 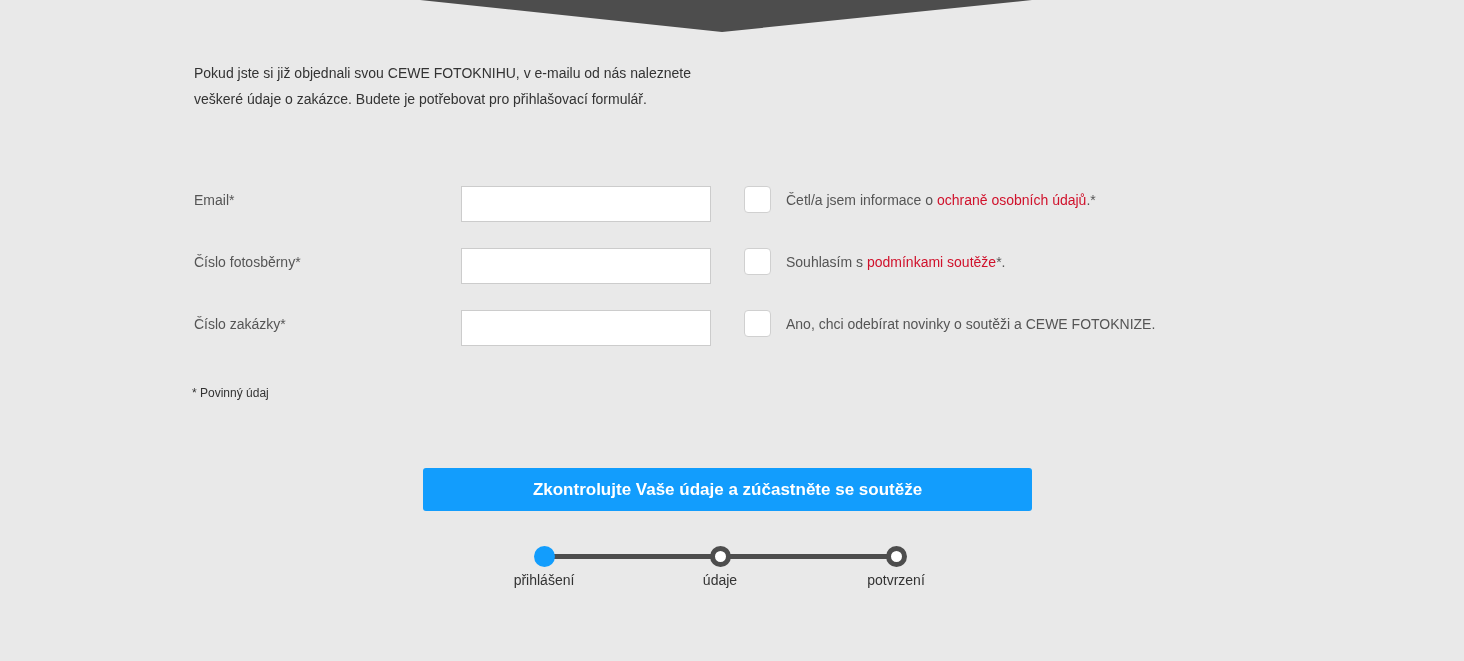 I want to click on step-label: přihlášení, so click(x=544, y=580).